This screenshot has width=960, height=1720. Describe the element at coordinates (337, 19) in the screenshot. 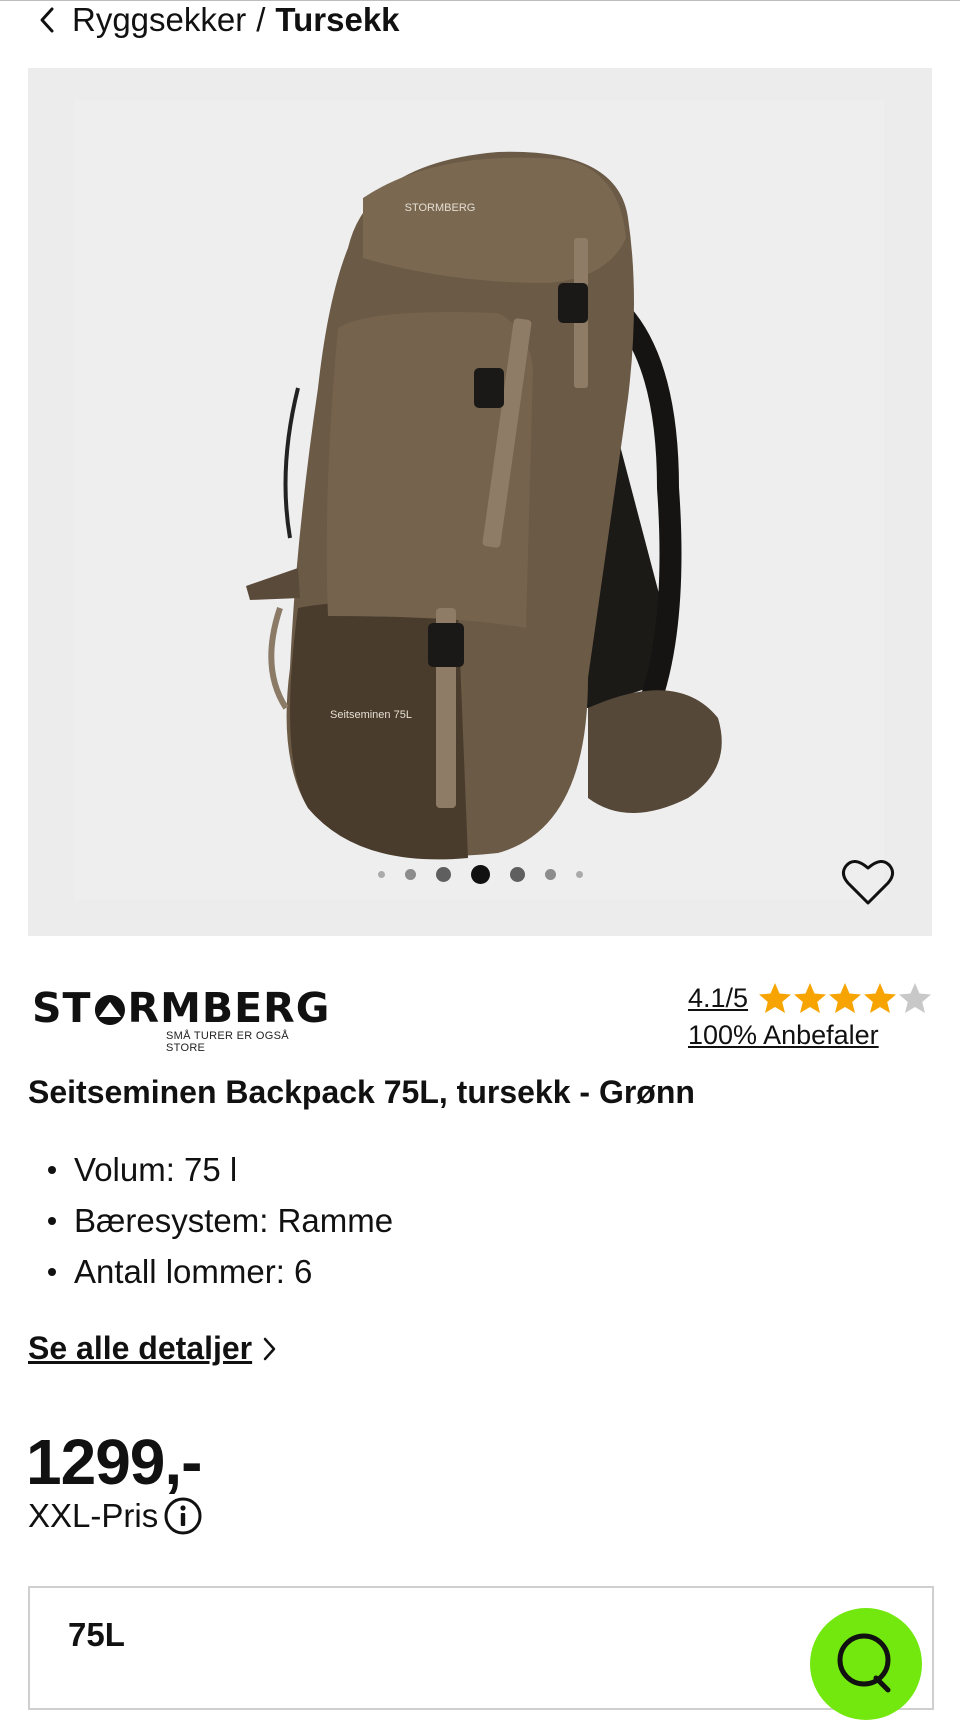

I see `breadcrumb-current: Tursekk` at that location.